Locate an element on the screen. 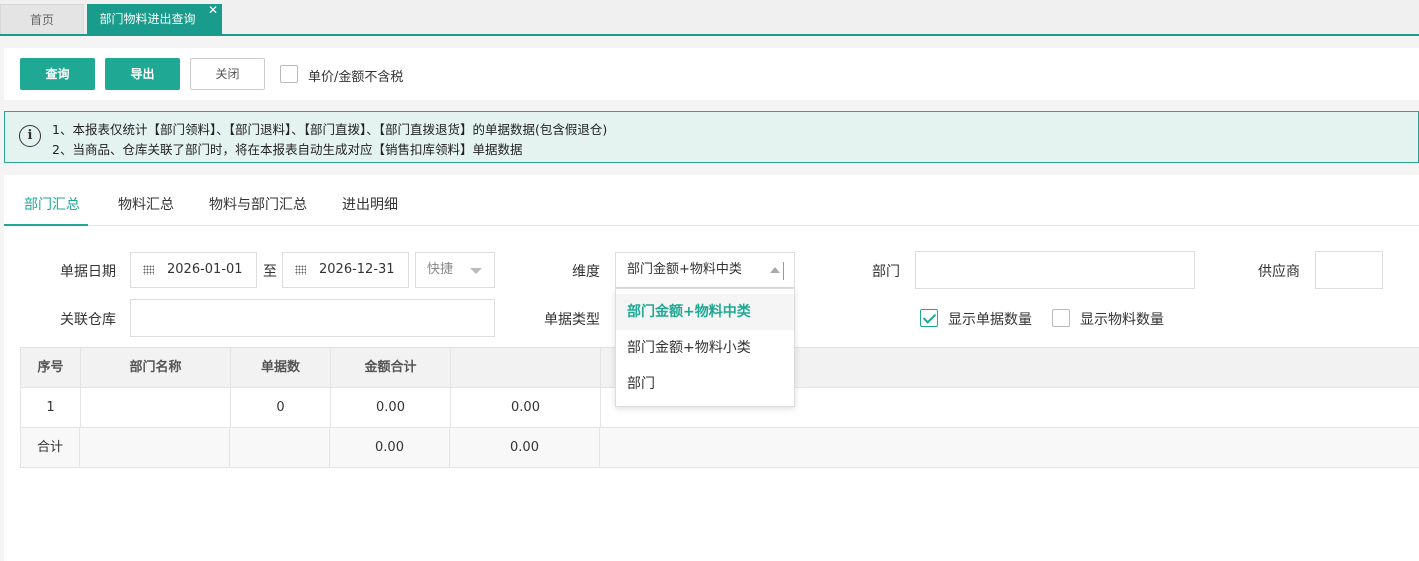 The height and width of the screenshot is (561, 1419). quick-select: 快捷 is located at coordinates (455, 270).